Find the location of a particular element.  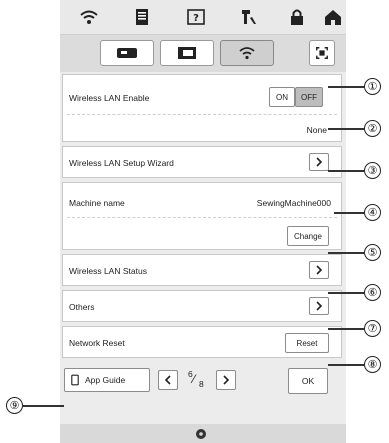

machine-name-panel: Machine name SewingMachine000 Change is located at coordinates (202, 216).